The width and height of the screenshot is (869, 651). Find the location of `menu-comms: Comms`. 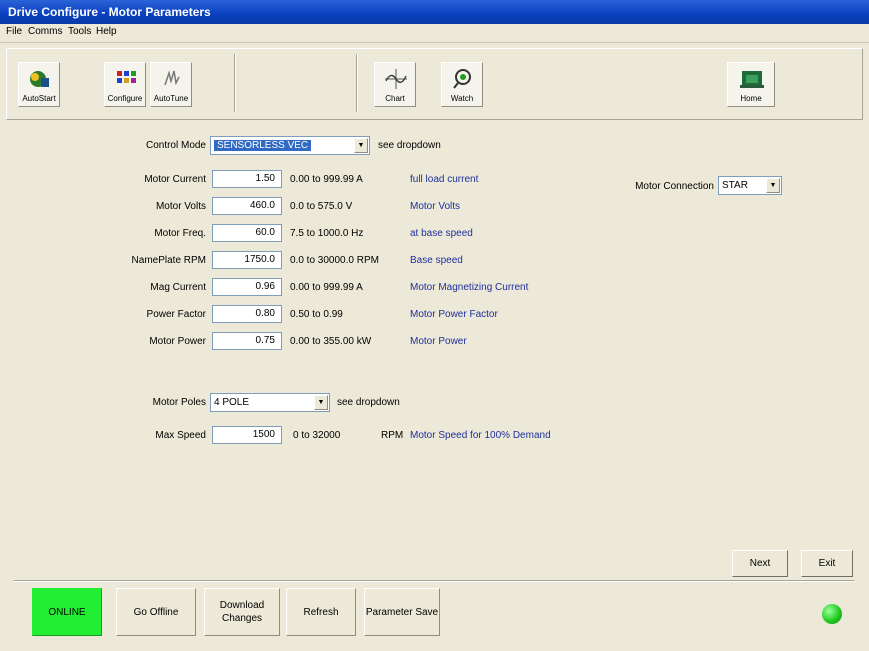

menu-comms: Comms is located at coordinates (45, 31).